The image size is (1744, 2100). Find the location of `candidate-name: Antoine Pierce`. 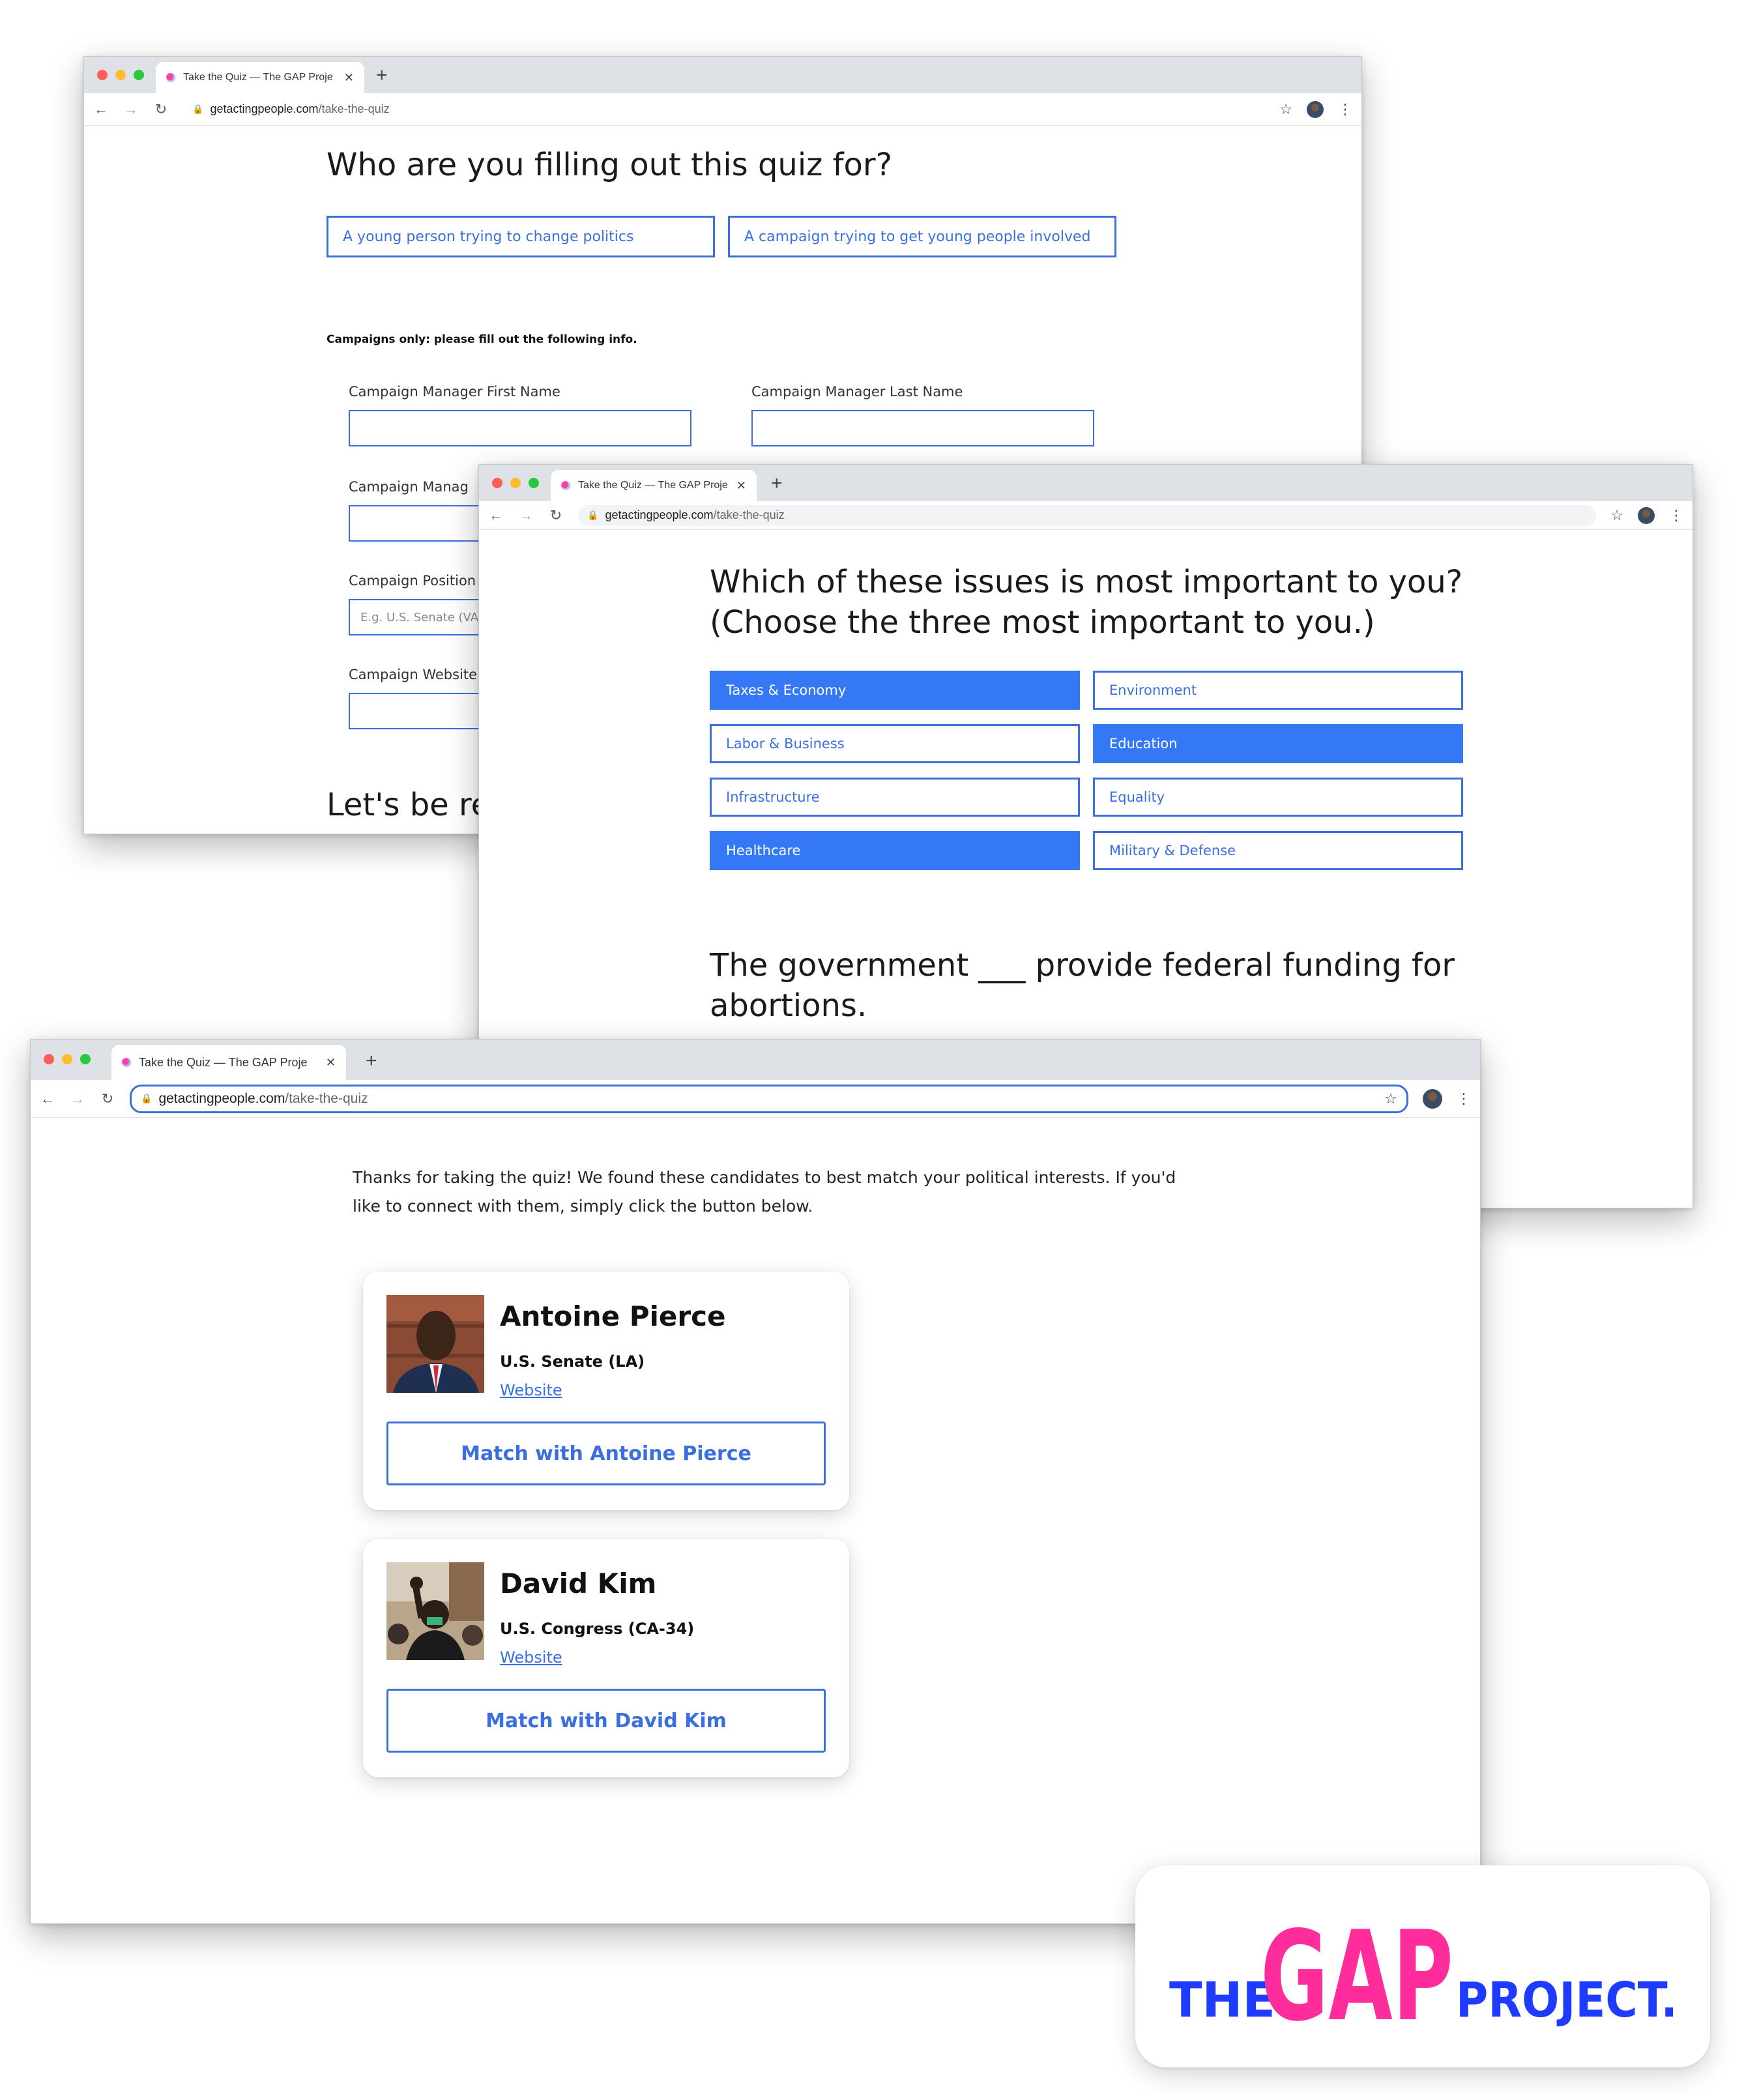

candidate-name: Antoine Pierce is located at coordinates (613, 1316).